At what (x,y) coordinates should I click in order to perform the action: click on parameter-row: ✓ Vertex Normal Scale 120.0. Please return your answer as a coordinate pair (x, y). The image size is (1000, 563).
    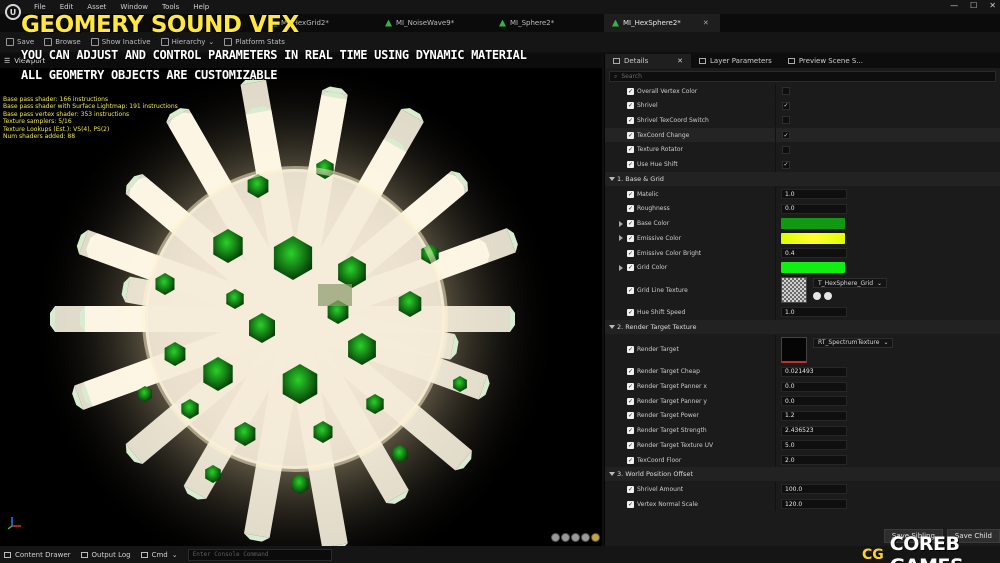
    Looking at the image, I should click on (802, 504).